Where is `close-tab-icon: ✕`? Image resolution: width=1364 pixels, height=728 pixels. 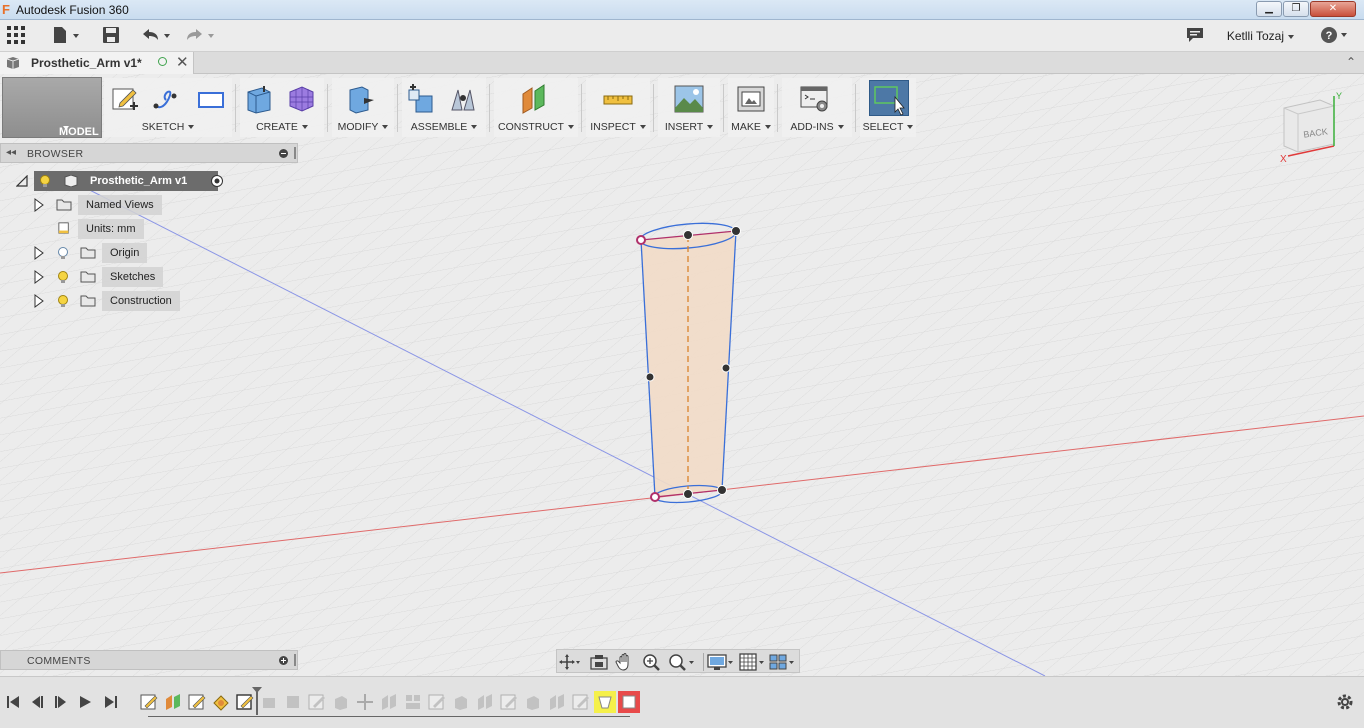 close-tab-icon: ✕ is located at coordinates (182, 62).